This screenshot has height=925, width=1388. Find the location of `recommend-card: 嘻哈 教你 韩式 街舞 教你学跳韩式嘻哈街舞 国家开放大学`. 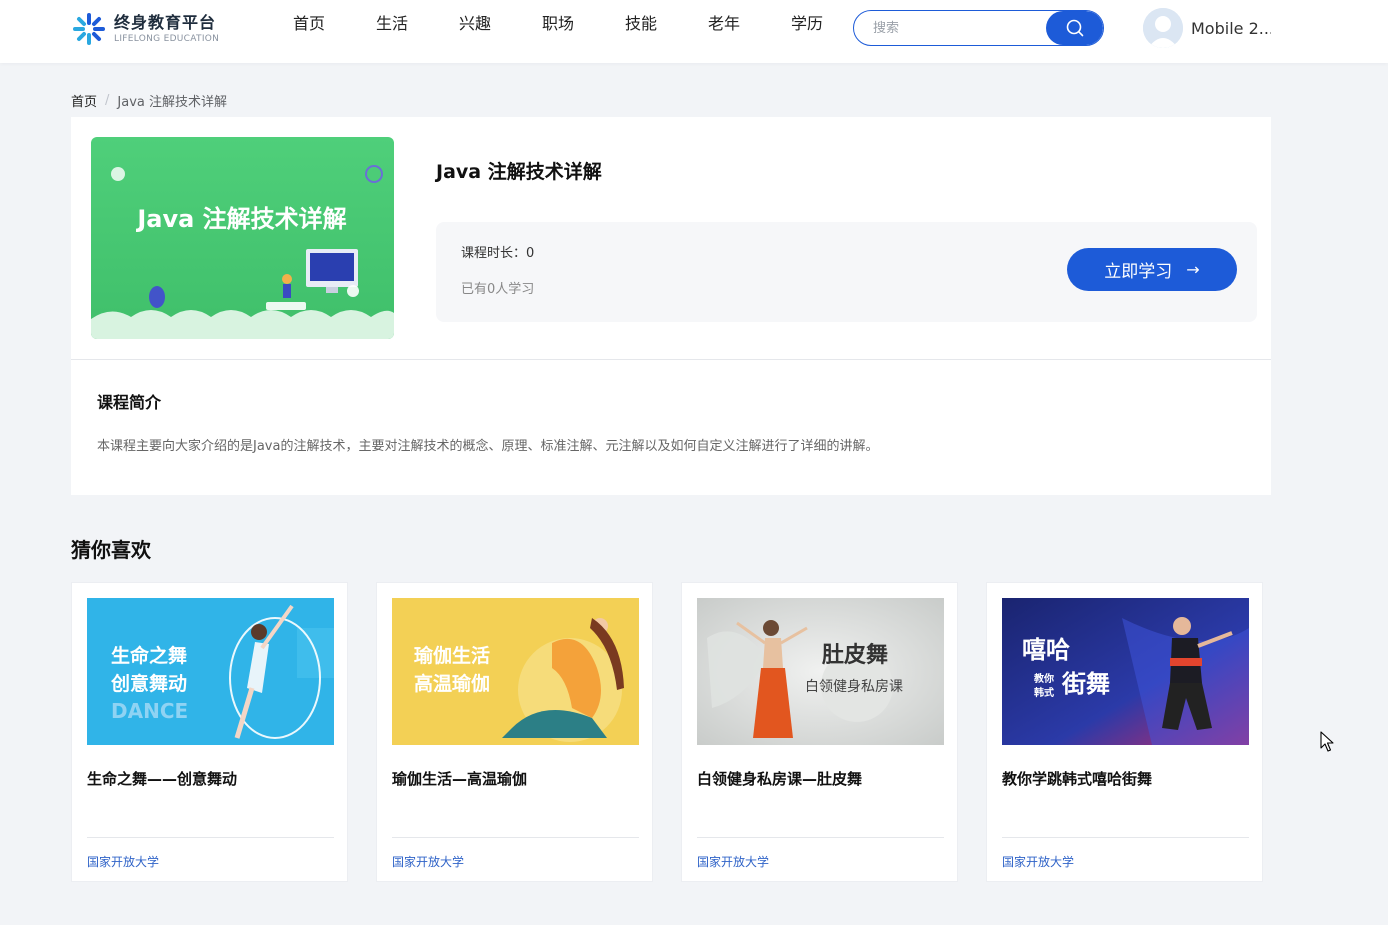

recommend-card: 嘻哈 教你 韩式 街舞 教你学跳韩式嘻哈街舞 国家开放大学 is located at coordinates (1124, 732).